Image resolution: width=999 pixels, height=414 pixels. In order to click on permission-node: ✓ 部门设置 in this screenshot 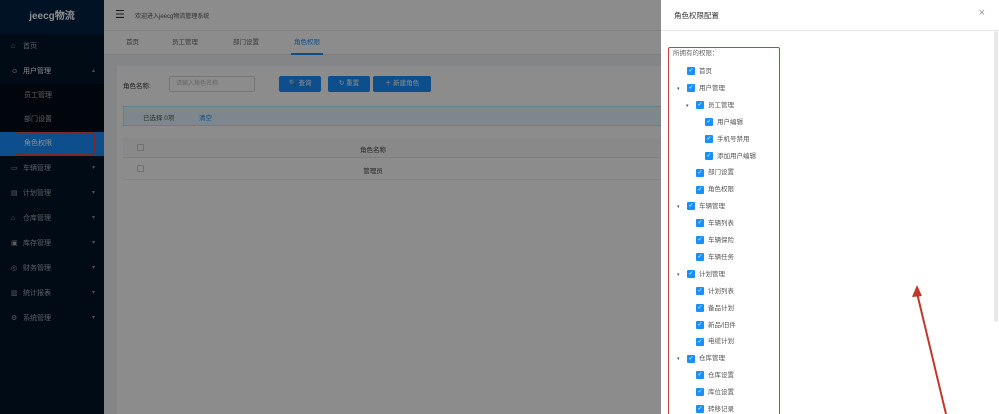, I will do `click(715, 173)`.